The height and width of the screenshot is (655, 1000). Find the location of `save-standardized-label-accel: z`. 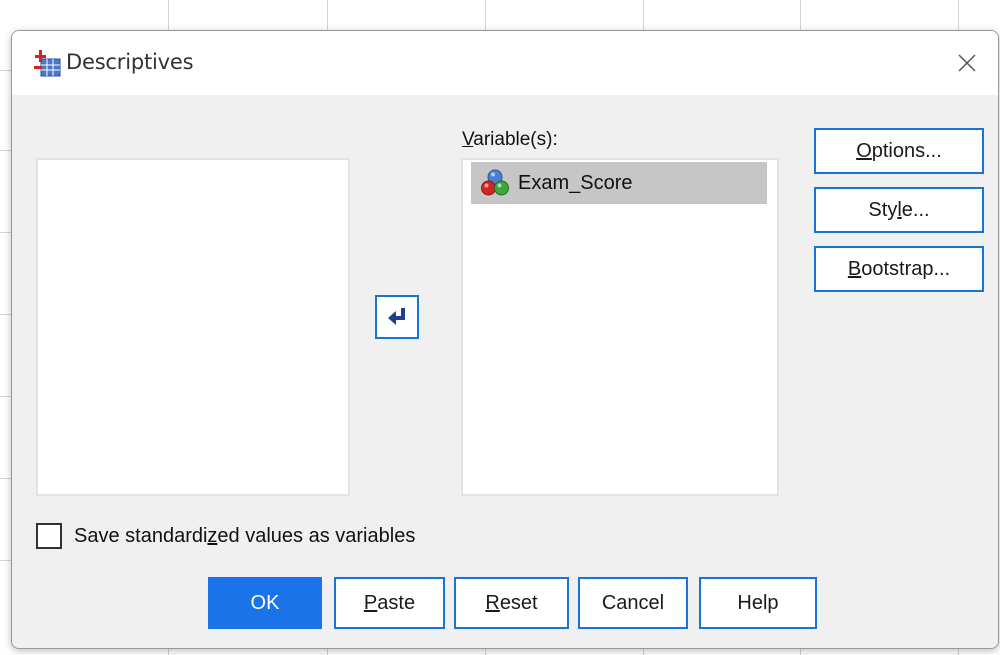

save-standardized-label-accel: z is located at coordinates (212, 535).